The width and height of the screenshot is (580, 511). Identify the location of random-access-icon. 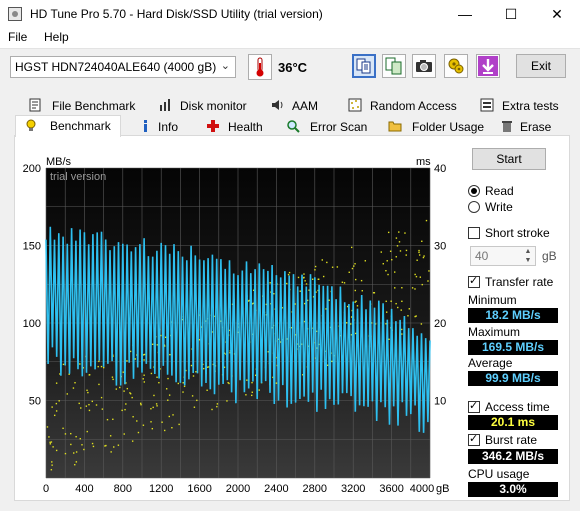
(355, 105).